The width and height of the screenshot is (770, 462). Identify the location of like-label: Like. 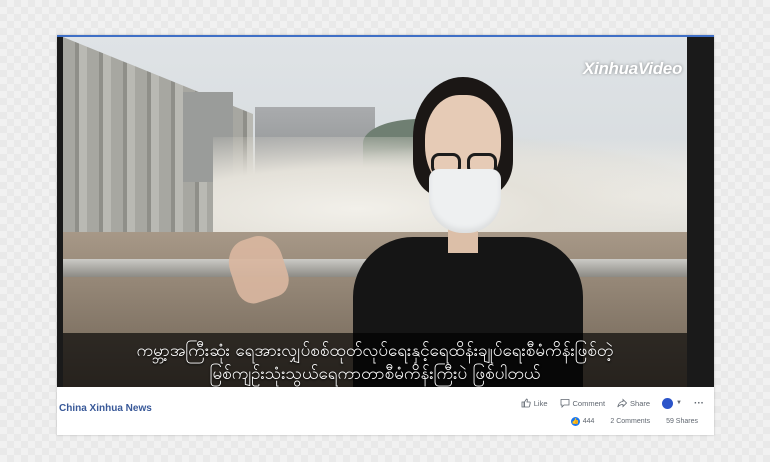
(540, 403).